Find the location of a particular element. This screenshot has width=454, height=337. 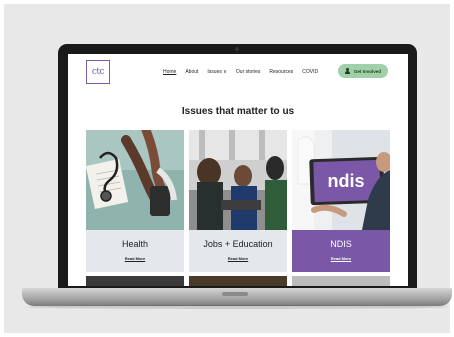

nav-covid: COVID is located at coordinates (310, 72).